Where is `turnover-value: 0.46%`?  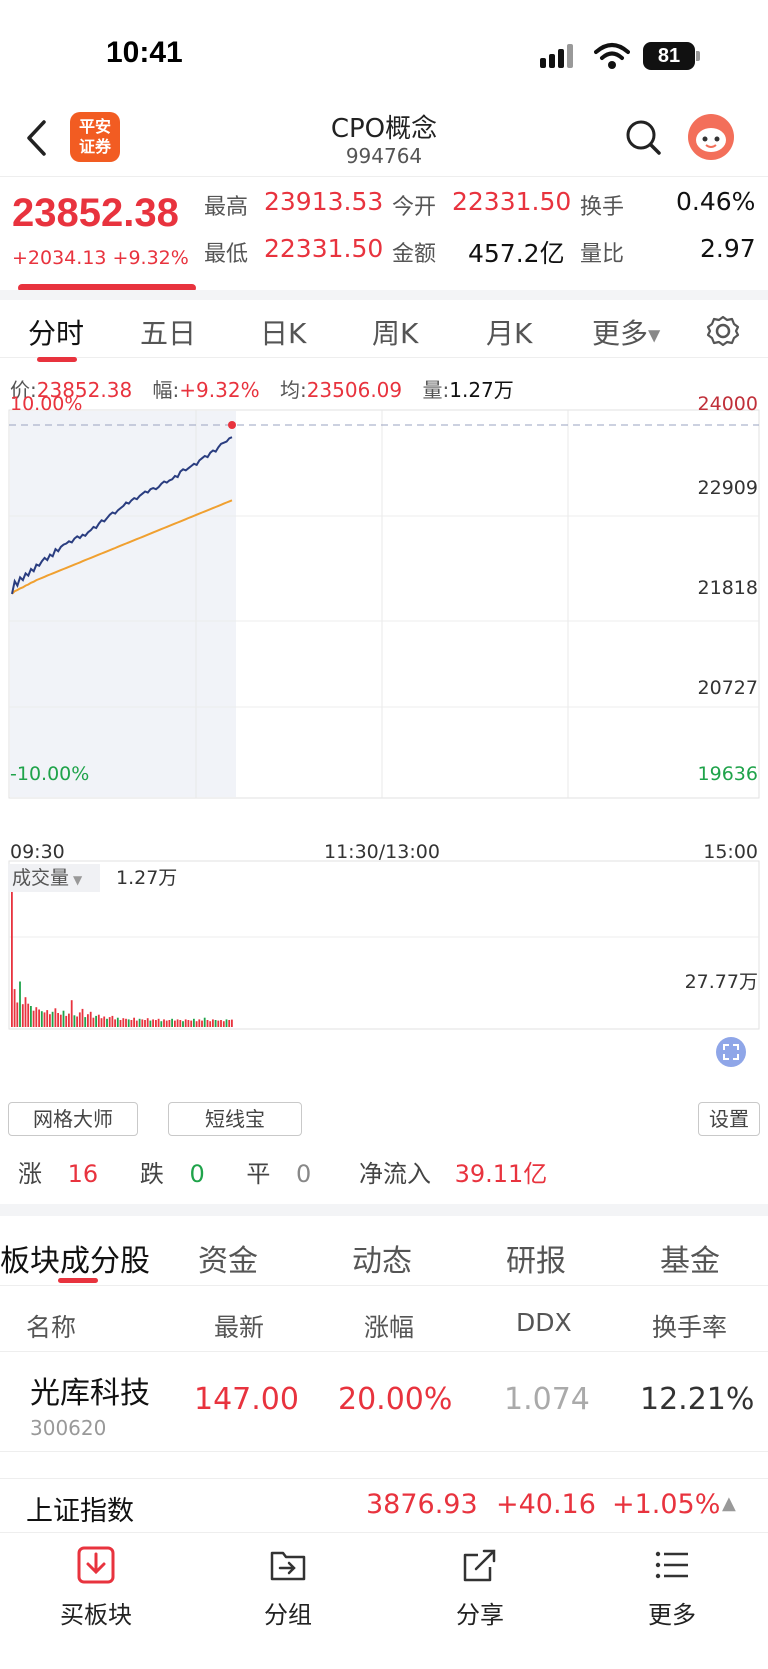
turnover-value: 0.46% is located at coordinates (716, 201).